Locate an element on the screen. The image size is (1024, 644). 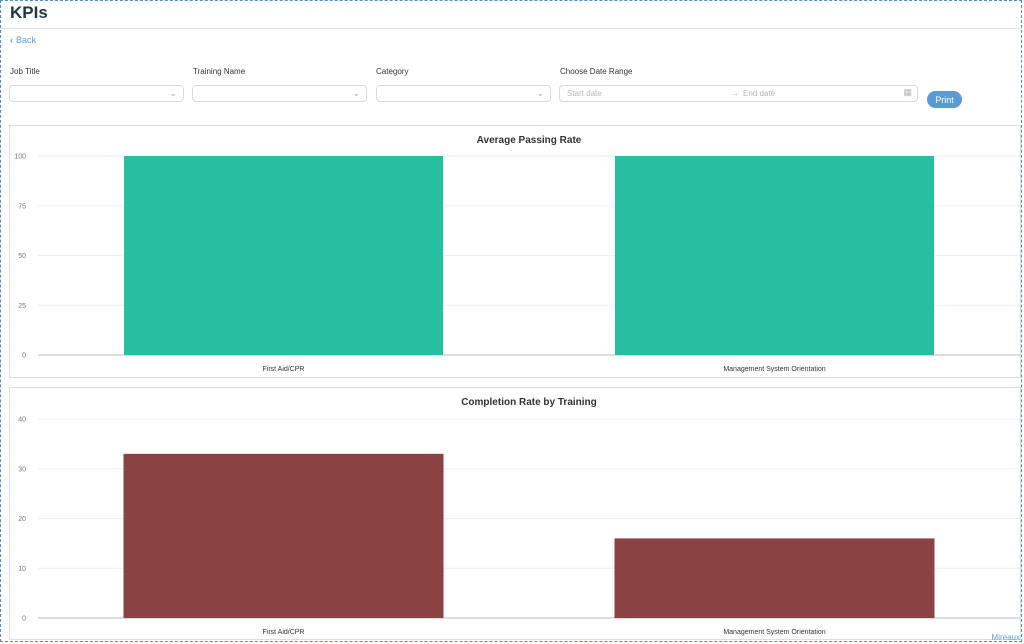
chevron-left-icon: ‹ is located at coordinates (11, 40).